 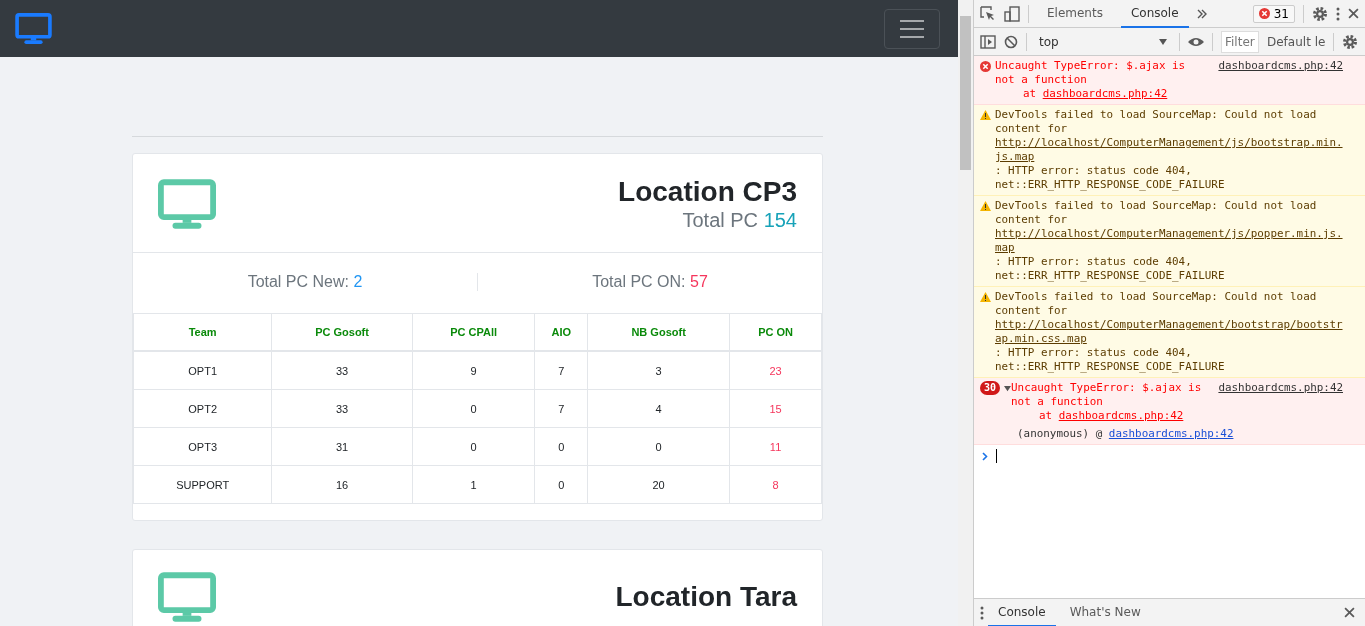 I want to click on dropdown-caret-icon, so click(x=1163, y=41).